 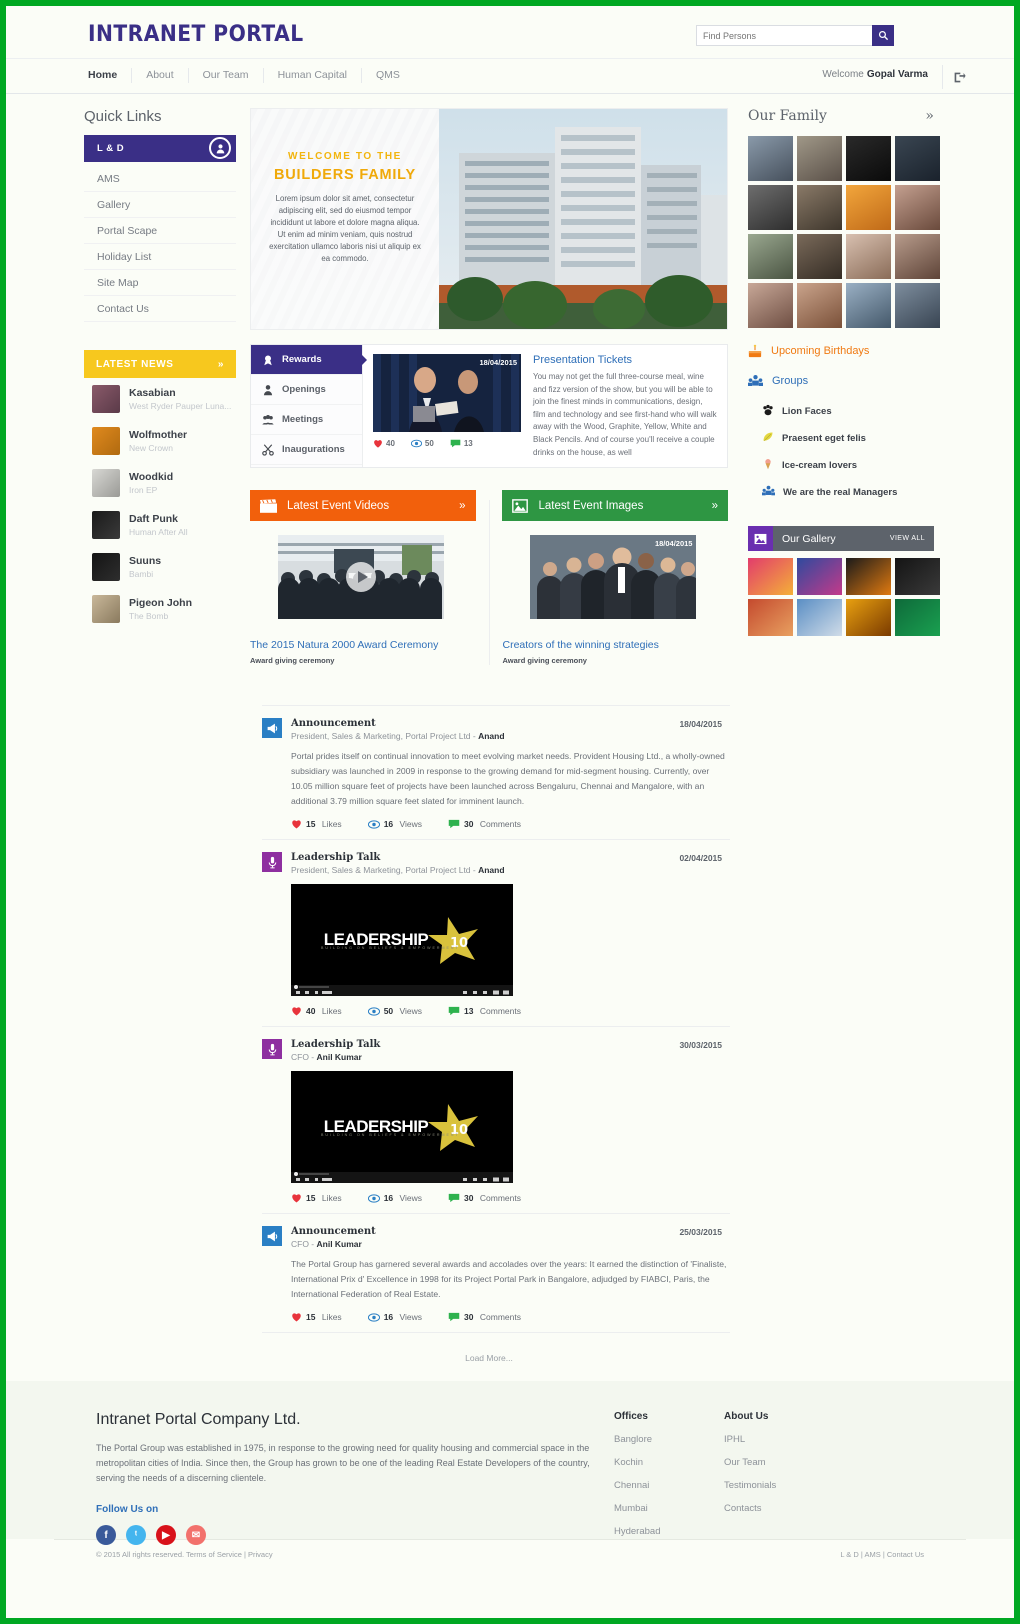 What do you see at coordinates (160, 231) in the screenshot?
I see `sidebar-item-portal-scape: Portal Scape` at bounding box center [160, 231].